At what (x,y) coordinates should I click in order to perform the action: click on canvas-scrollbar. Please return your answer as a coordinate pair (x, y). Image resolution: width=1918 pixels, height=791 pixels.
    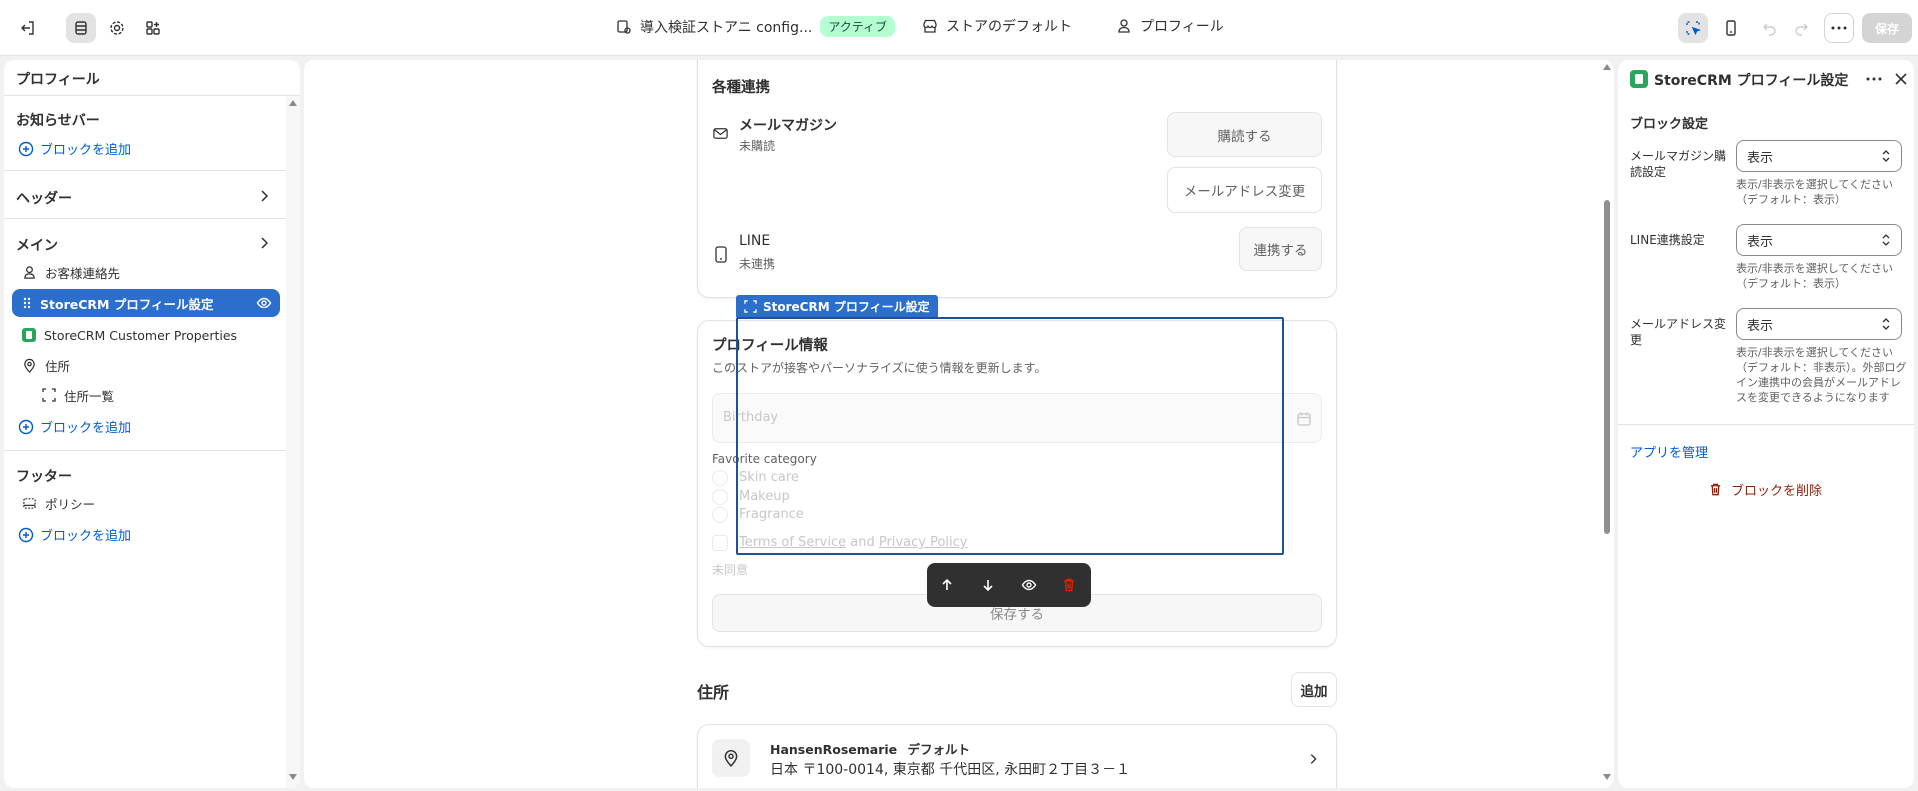
    Looking at the image, I should click on (1607, 424).